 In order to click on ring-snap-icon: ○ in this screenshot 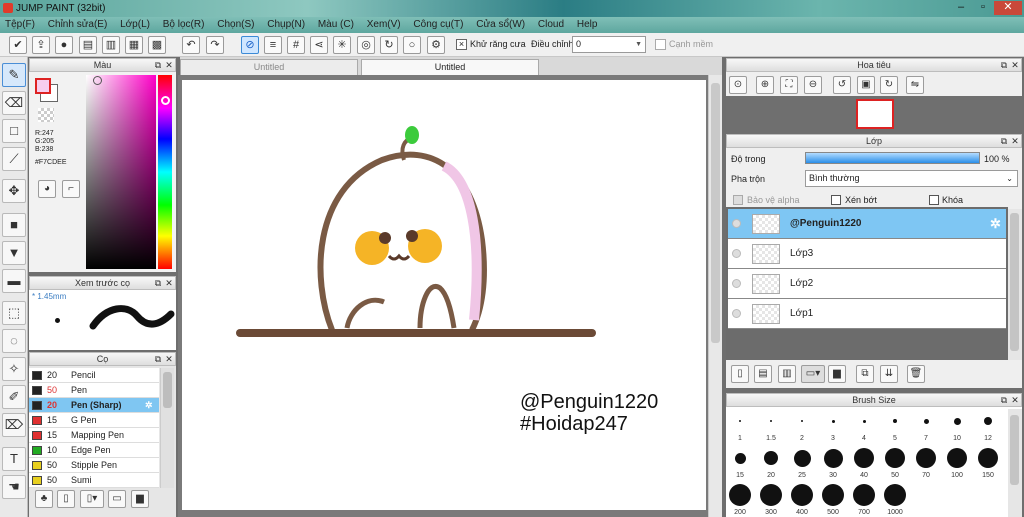, I will do `click(412, 45)`.